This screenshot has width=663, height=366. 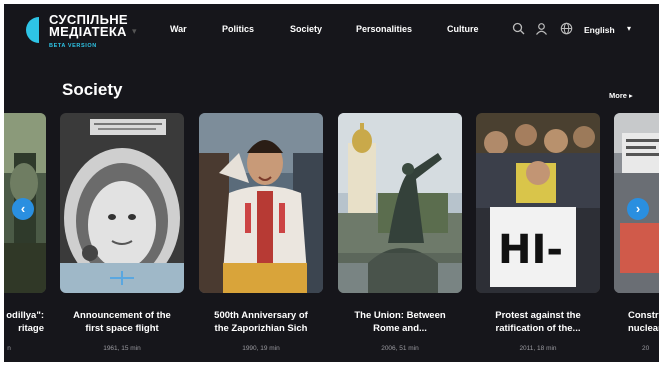 I want to click on brand-line-2: МЕДІАТЕКА, so click(x=88, y=31).